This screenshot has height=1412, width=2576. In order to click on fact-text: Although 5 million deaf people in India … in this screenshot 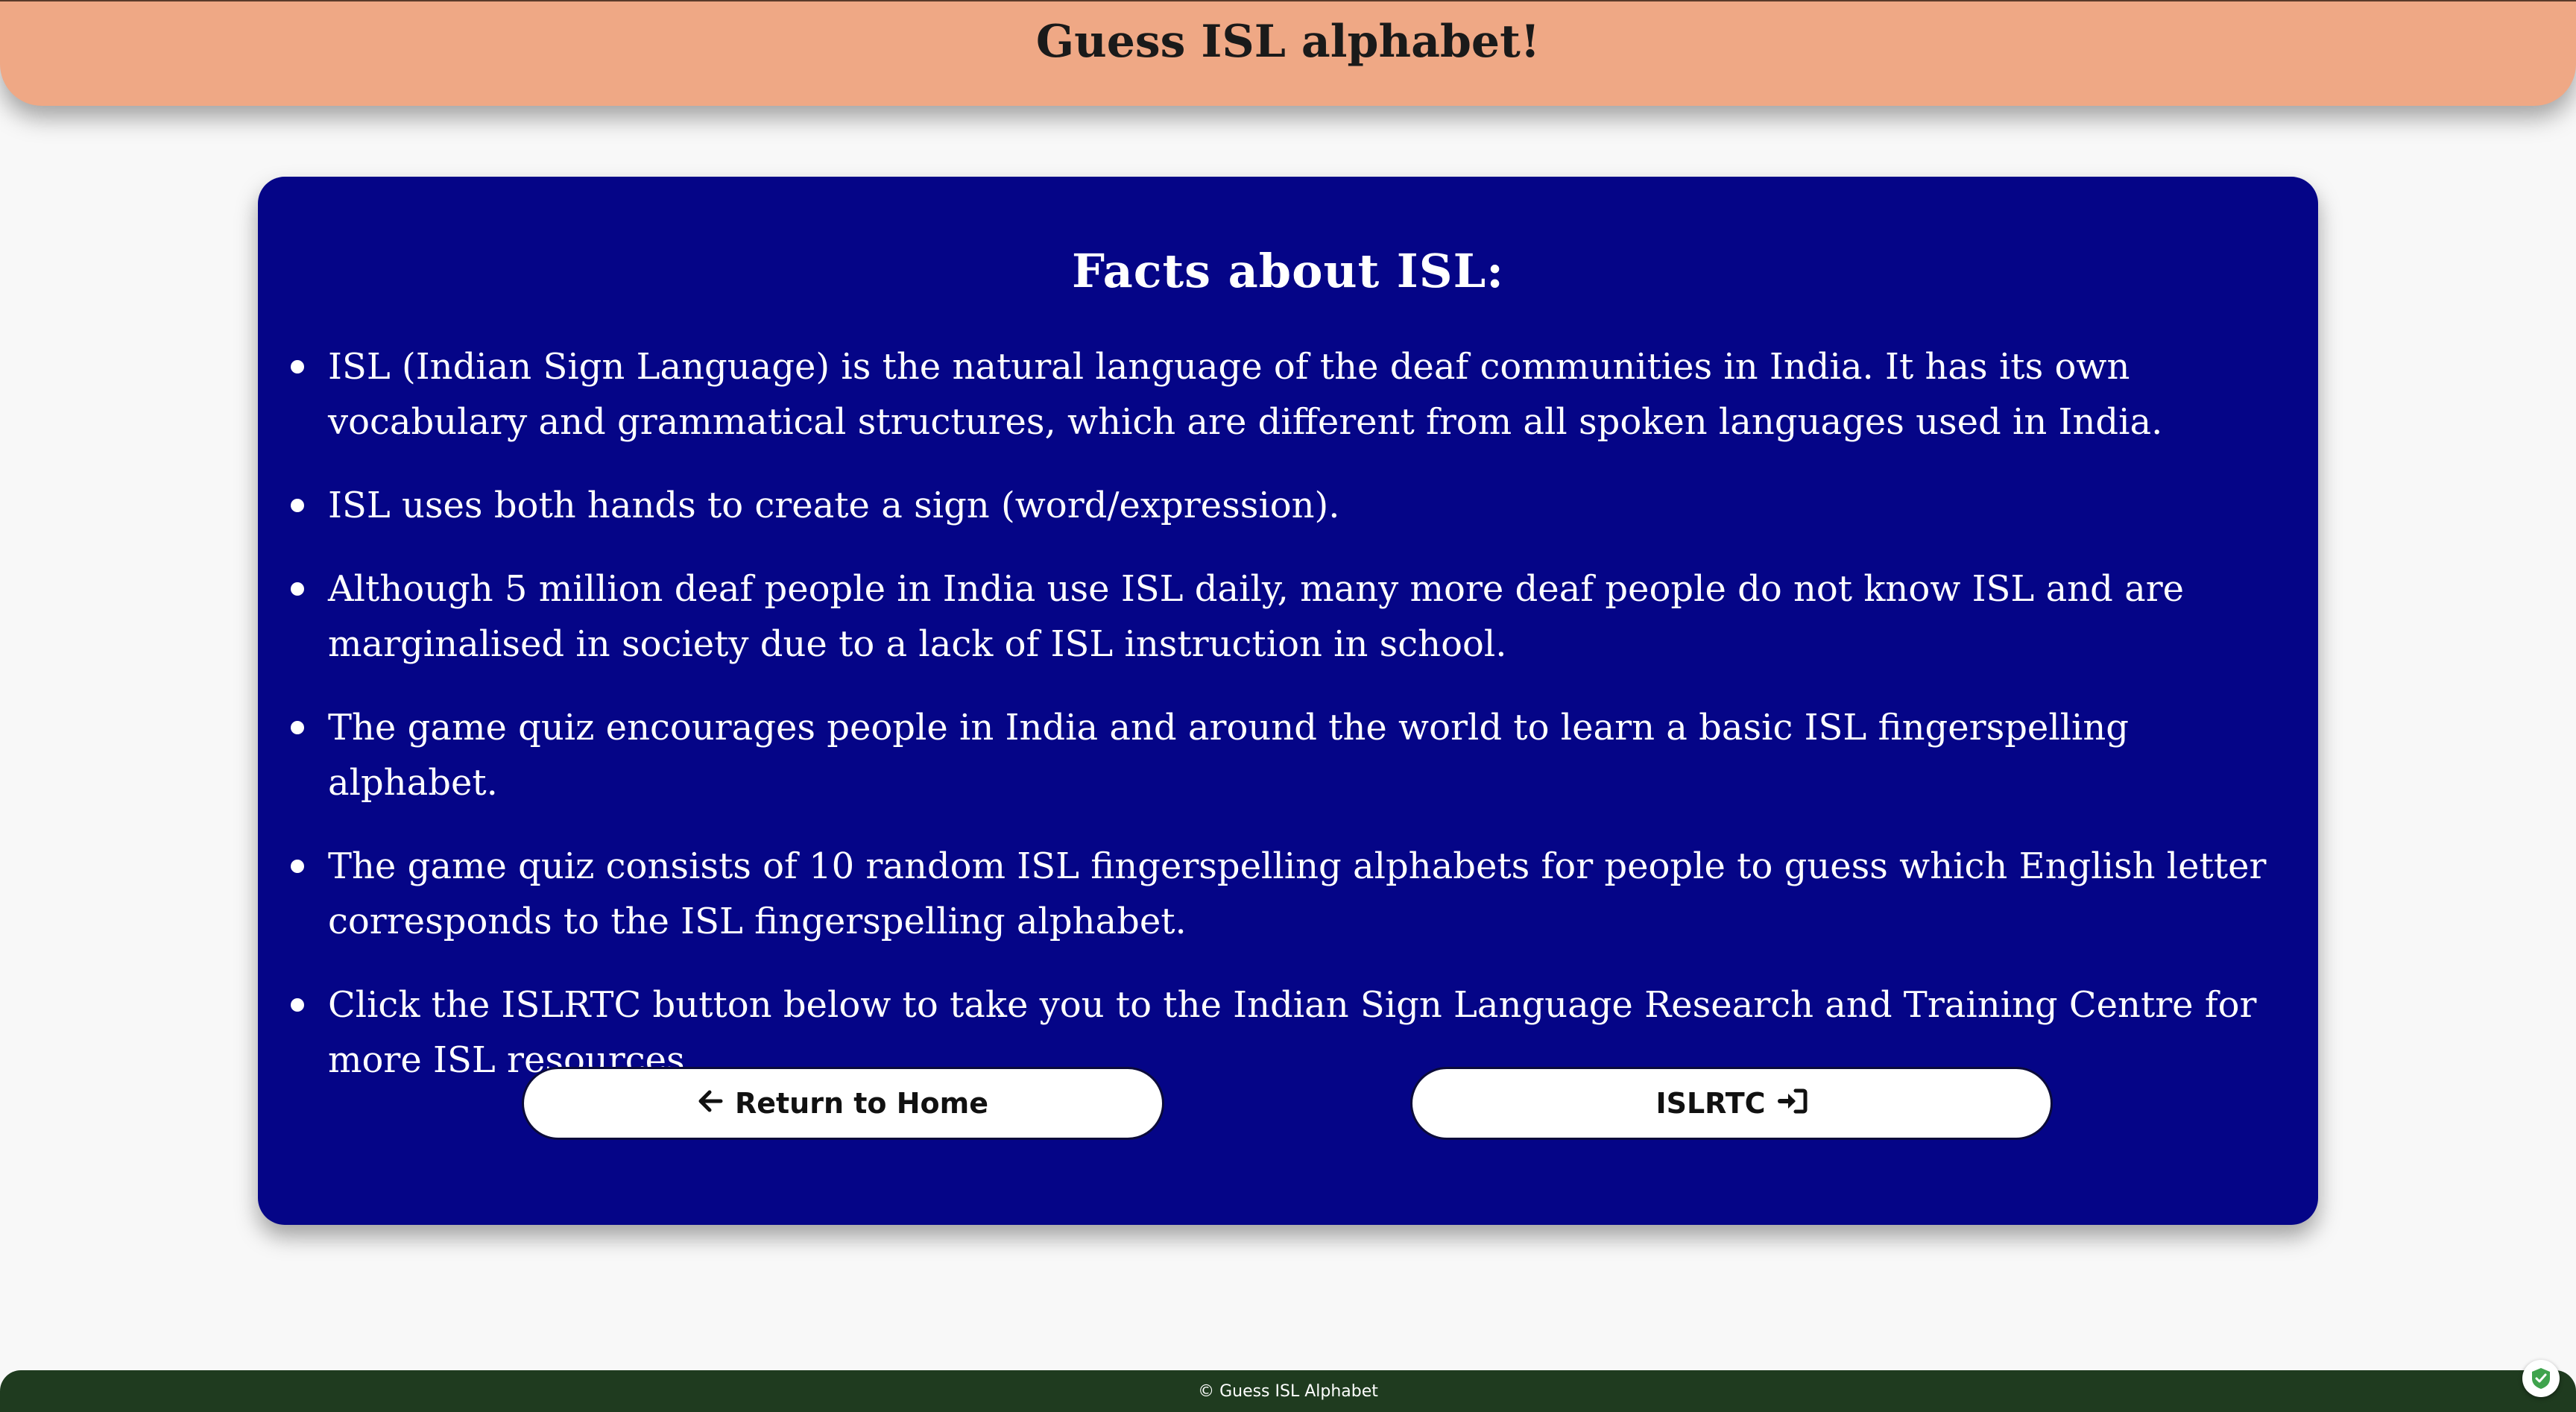, I will do `click(1256, 616)`.